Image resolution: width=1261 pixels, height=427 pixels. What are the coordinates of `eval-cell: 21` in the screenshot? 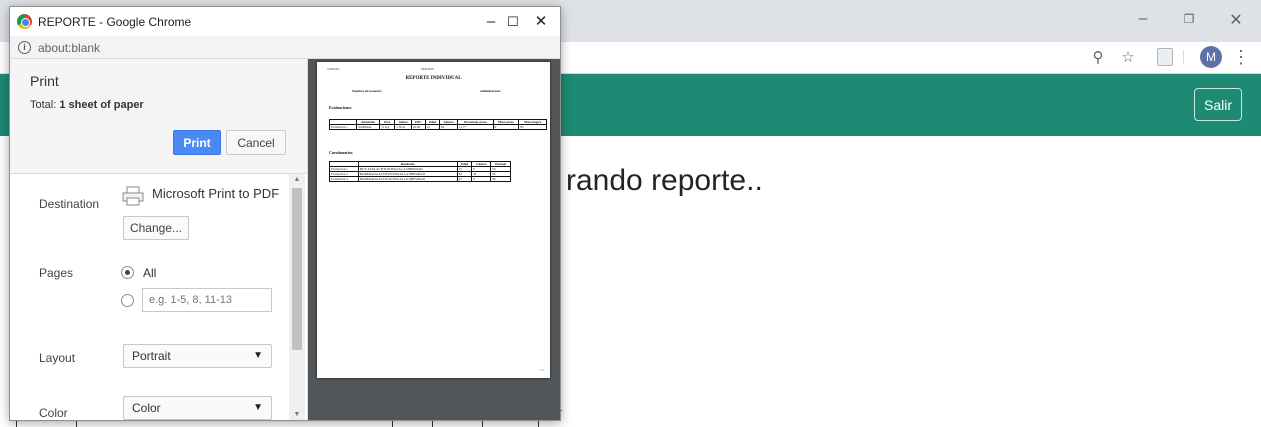 It's located at (432, 127).